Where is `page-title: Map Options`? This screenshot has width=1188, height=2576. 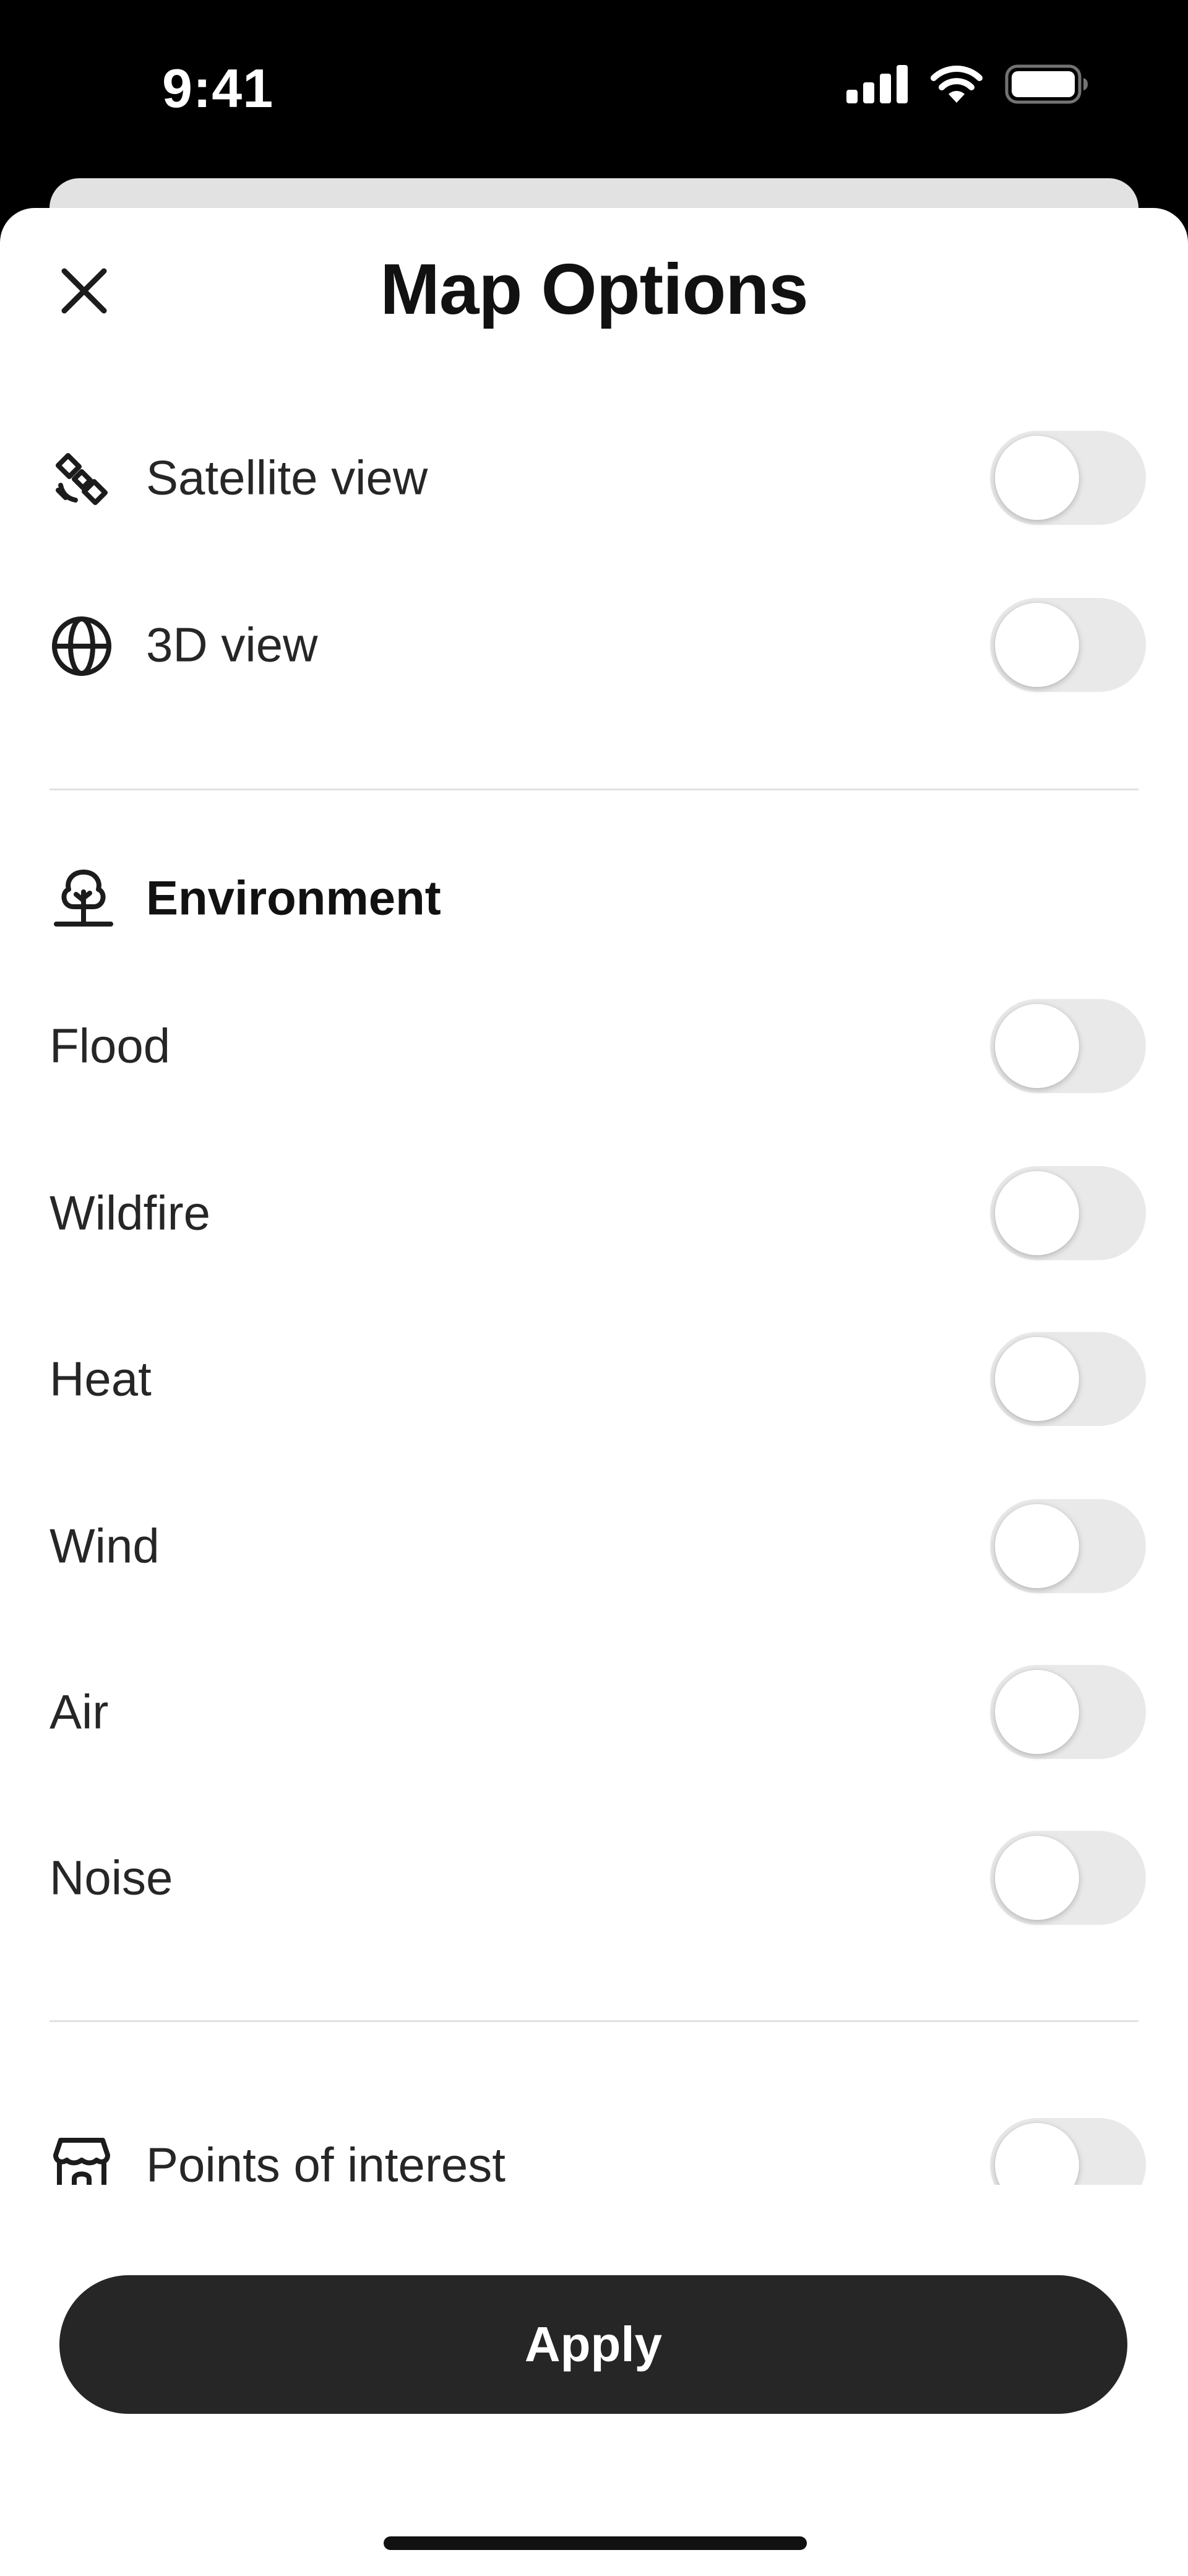 page-title: Map Options is located at coordinates (594, 289).